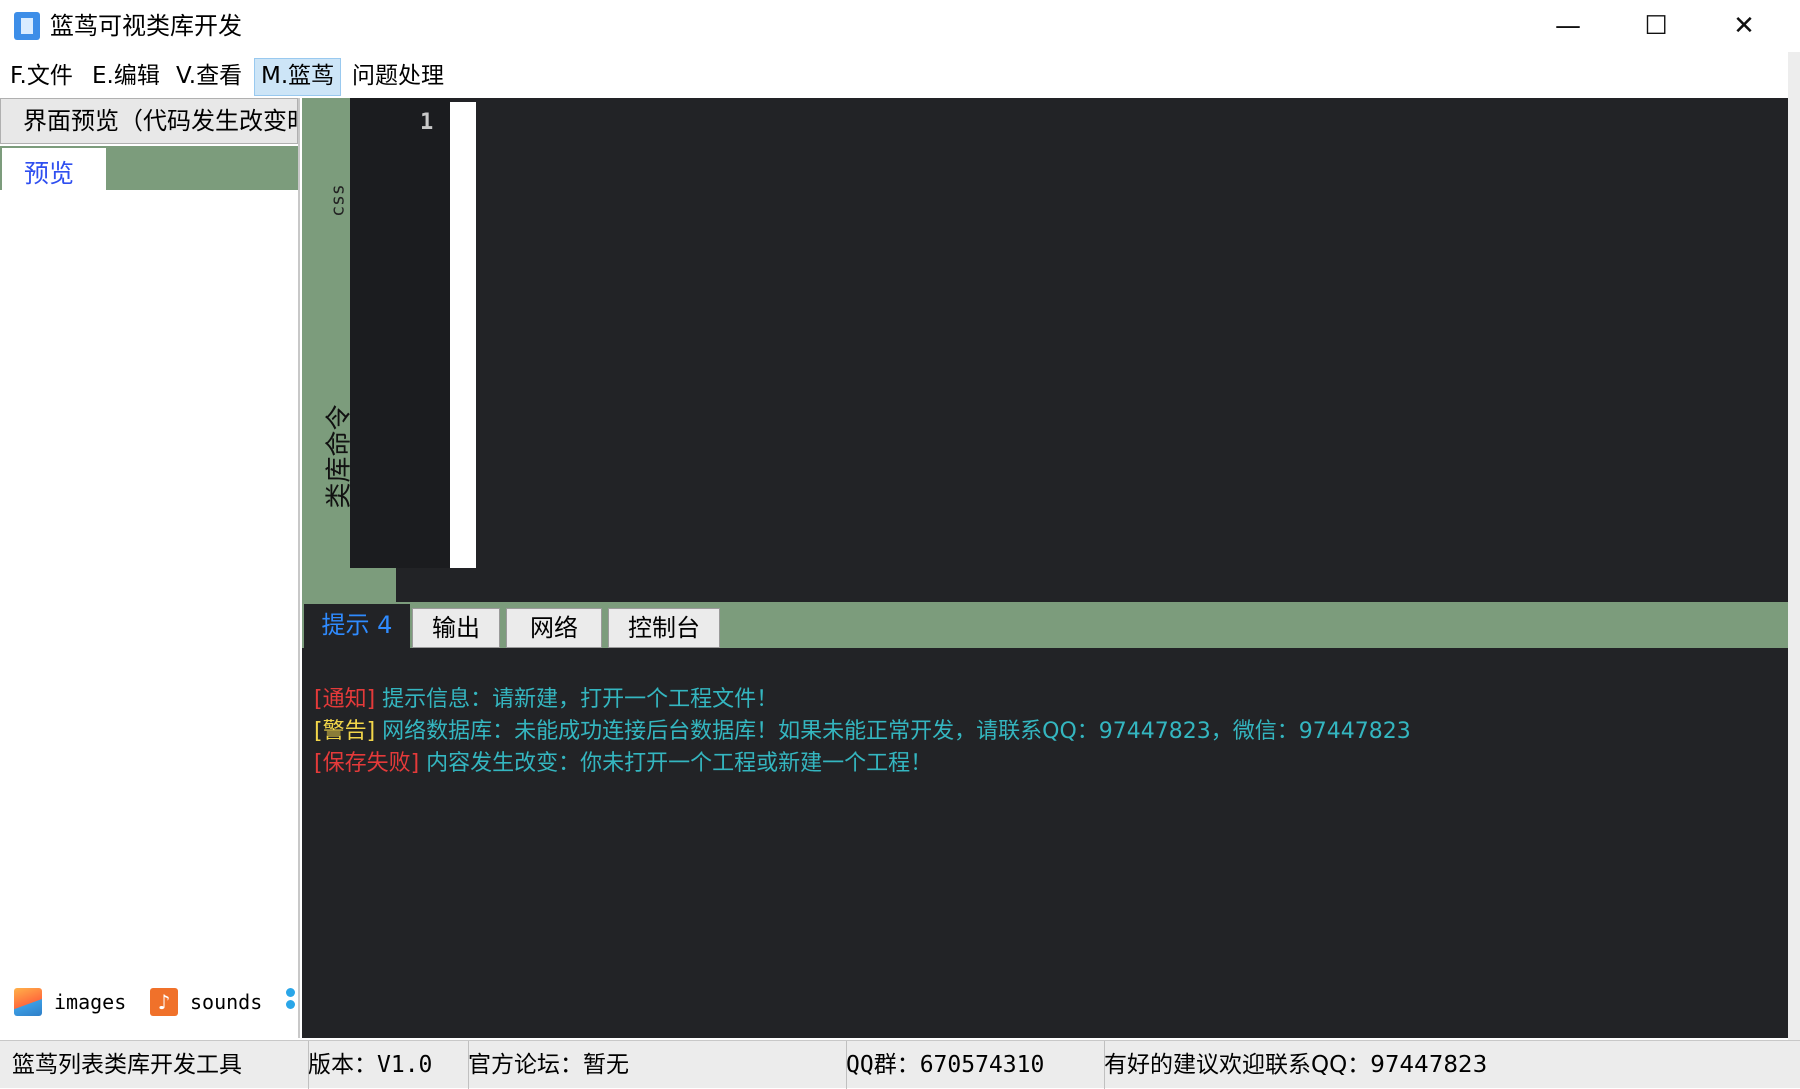 Image resolution: width=1800 pixels, height=1089 pixels. Describe the element at coordinates (27, 26) in the screenshot. I see `app-document-icon` at that location.